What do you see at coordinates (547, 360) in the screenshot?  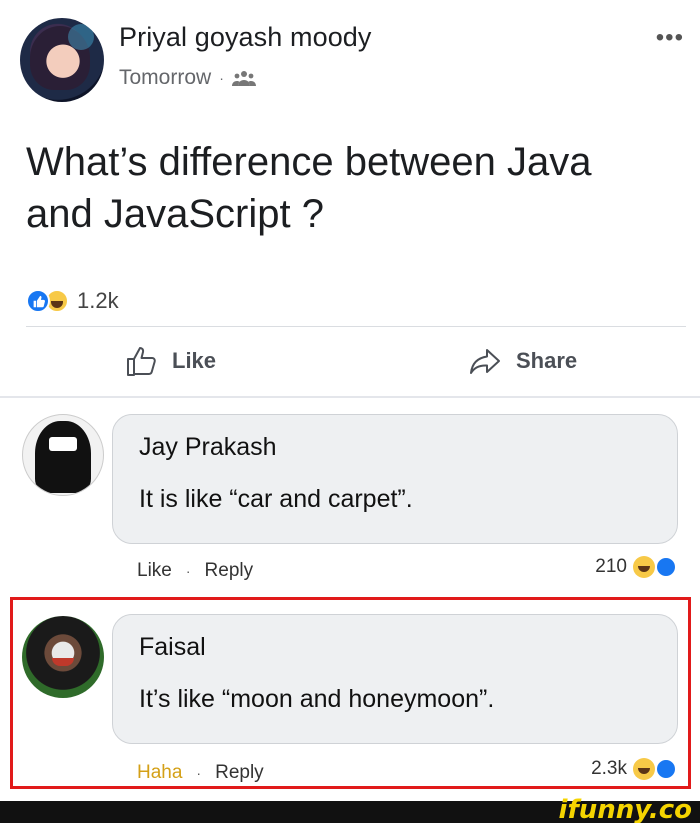 I see `share-button-label: Share` at bounding box center [547, 360].